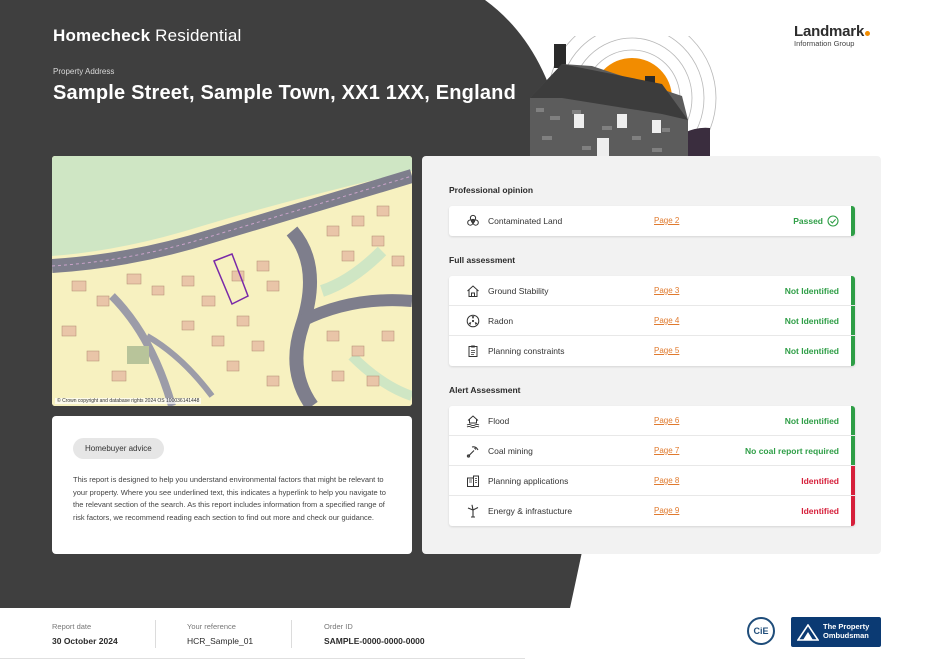  I want to click on homebuyer-advice-pill: Homebuyer advice, so click(118, 448).